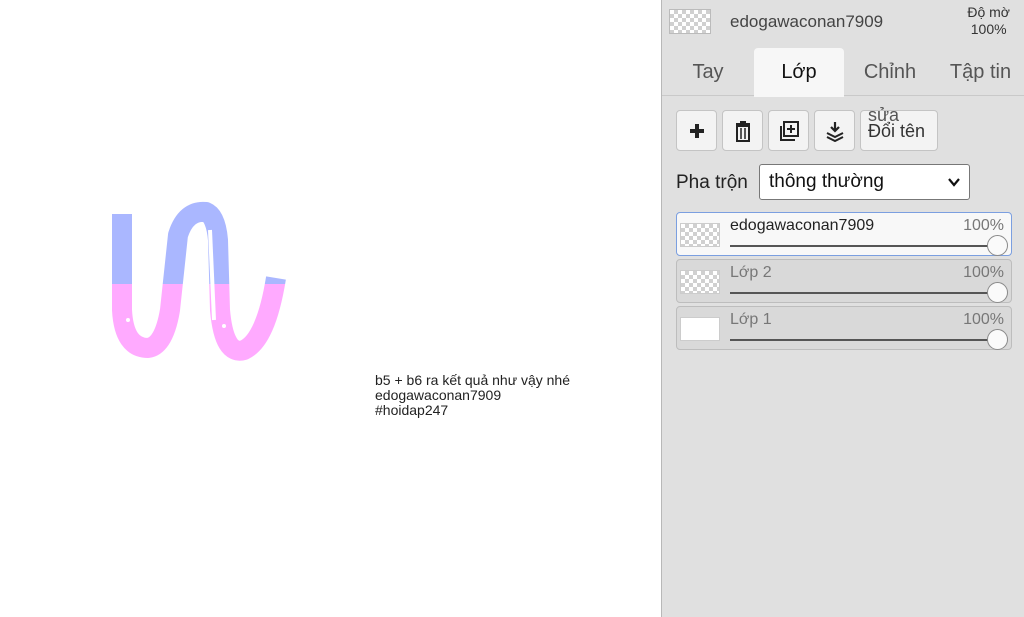 The width and height of the screenshot is (1024, 617). I want to click on opacity-readout: Độ mờ 100%, so click(988, 21).